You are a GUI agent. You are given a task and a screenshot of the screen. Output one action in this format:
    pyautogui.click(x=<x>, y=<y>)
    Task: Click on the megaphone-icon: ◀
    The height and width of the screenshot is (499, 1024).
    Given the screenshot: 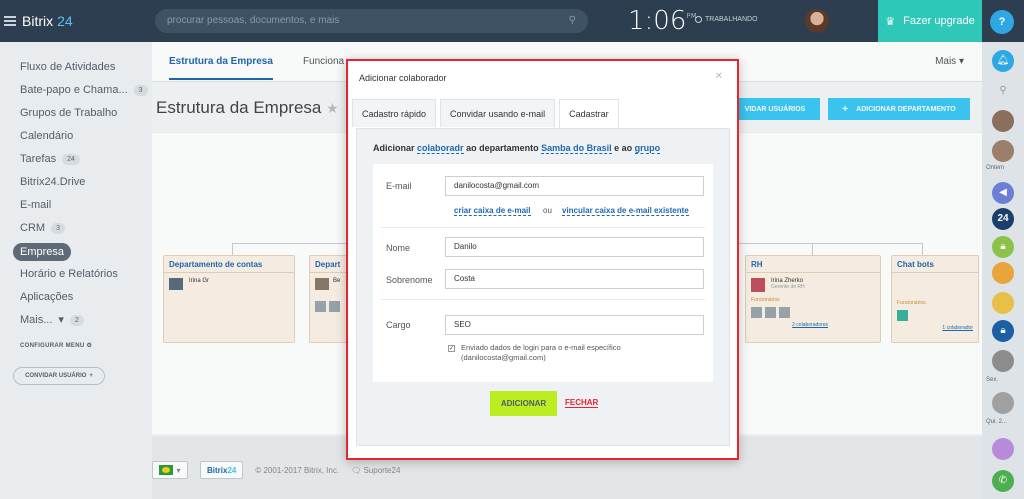 What is the action you would take?
    pyautogui.click(x=1003, y=193)
    